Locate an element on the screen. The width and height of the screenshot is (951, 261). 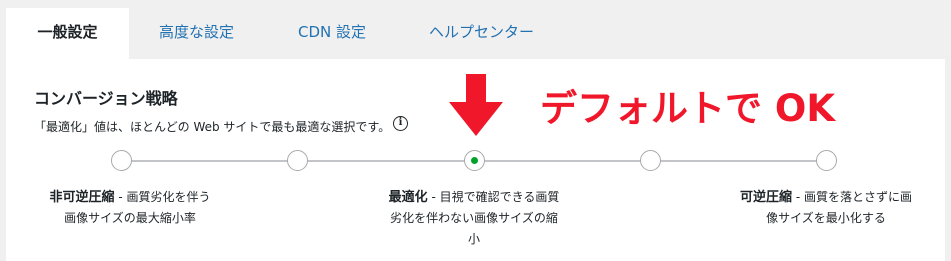
option-optimized-label: 最適化 - 目視で確認できる画質 劣化を伴わない画像サイズの縮 小 is located at coordinates (474, 218).